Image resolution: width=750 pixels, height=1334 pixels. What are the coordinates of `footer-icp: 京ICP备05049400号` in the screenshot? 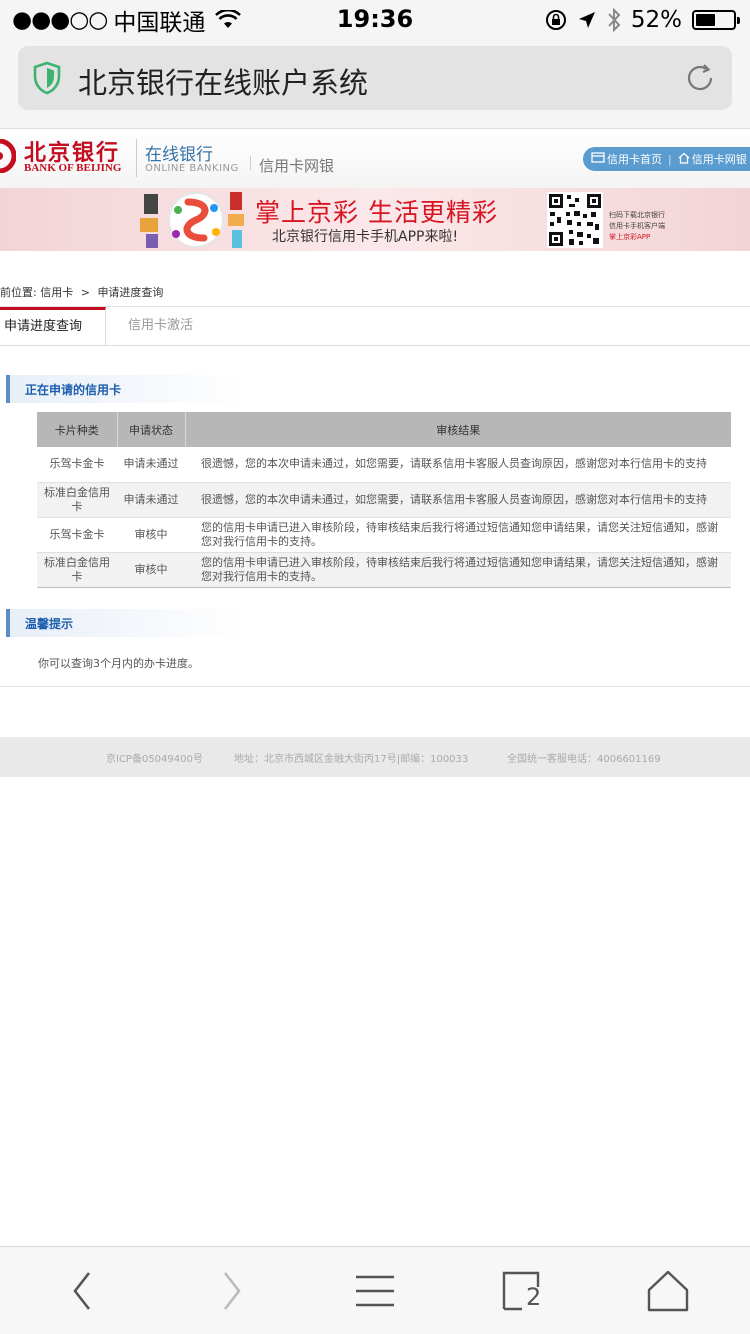 It's located at (154, 759).